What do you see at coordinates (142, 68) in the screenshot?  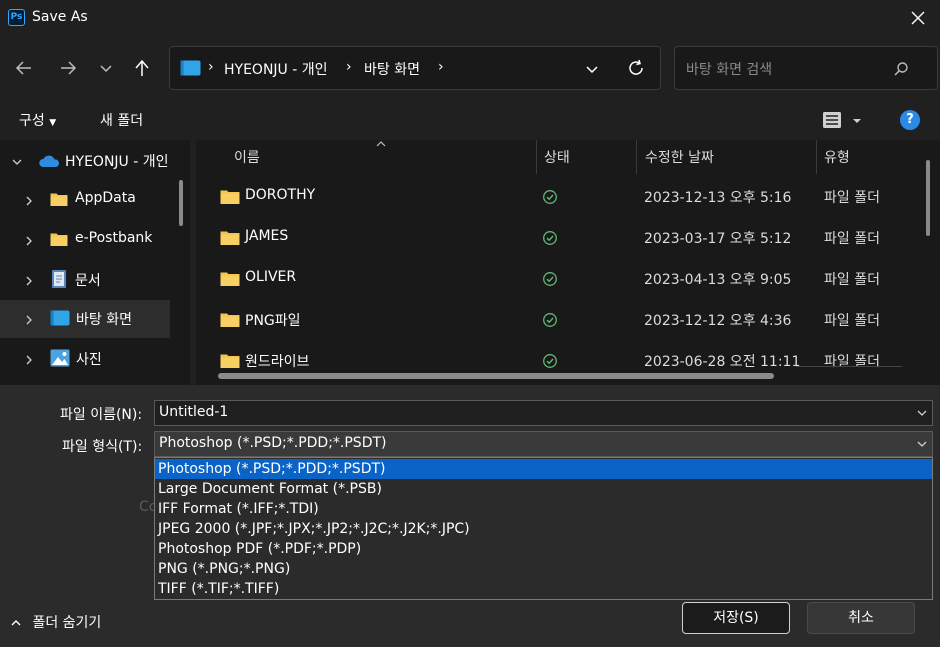 I see `up-arrow-icon` at bounding box center [142, 68].